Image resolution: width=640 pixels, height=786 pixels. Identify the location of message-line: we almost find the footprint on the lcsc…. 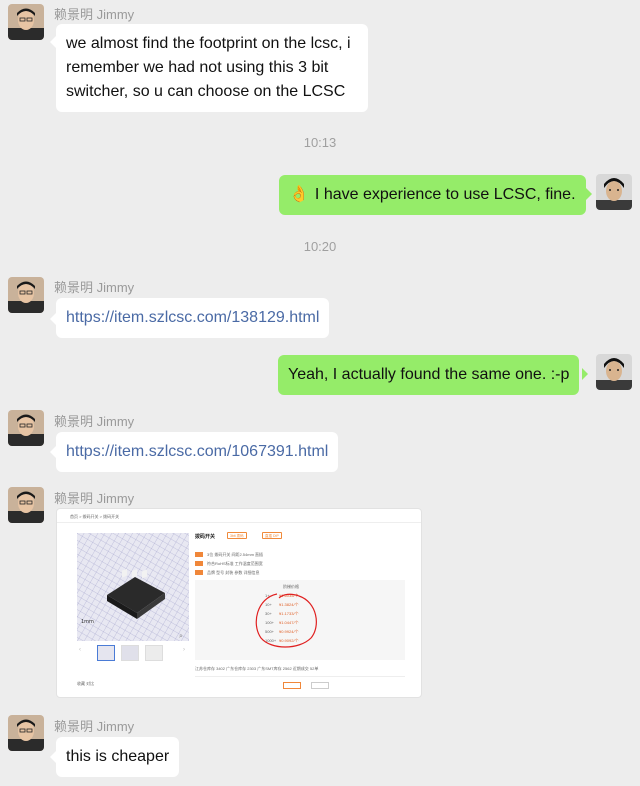
(208, 43).